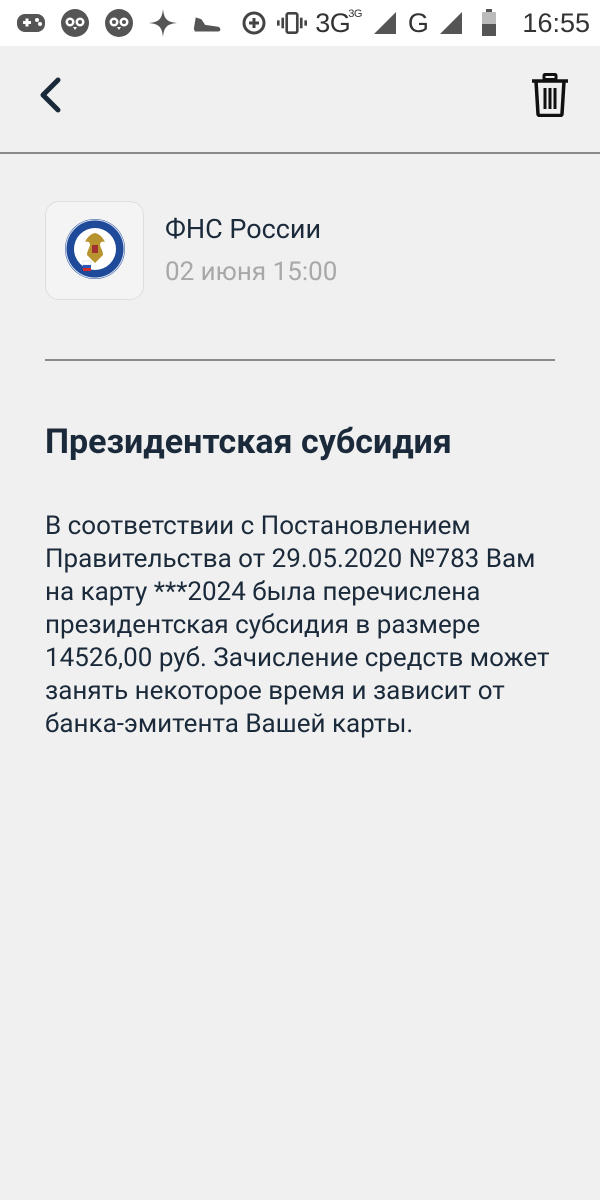 This screenshot has height=1200, width=600. I want to click on clock: 16:55, so click(556, 22).